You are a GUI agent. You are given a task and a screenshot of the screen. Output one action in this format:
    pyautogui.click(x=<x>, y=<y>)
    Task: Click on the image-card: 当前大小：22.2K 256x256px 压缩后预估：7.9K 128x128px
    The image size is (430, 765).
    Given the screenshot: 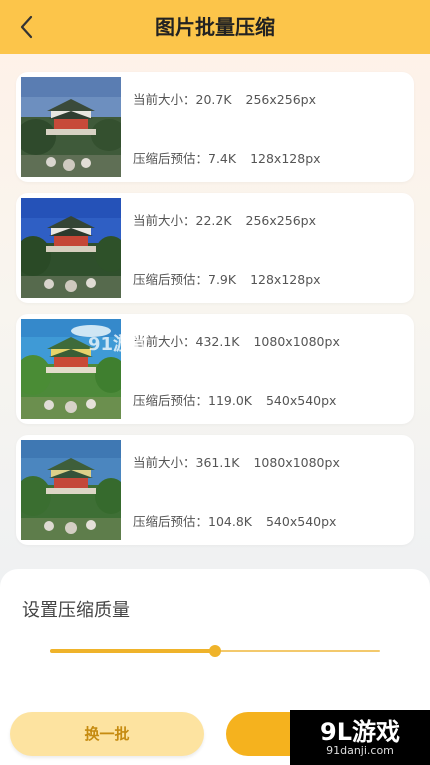 What is the action you would take?
    pyautogui.click(x=215, y=248)
    